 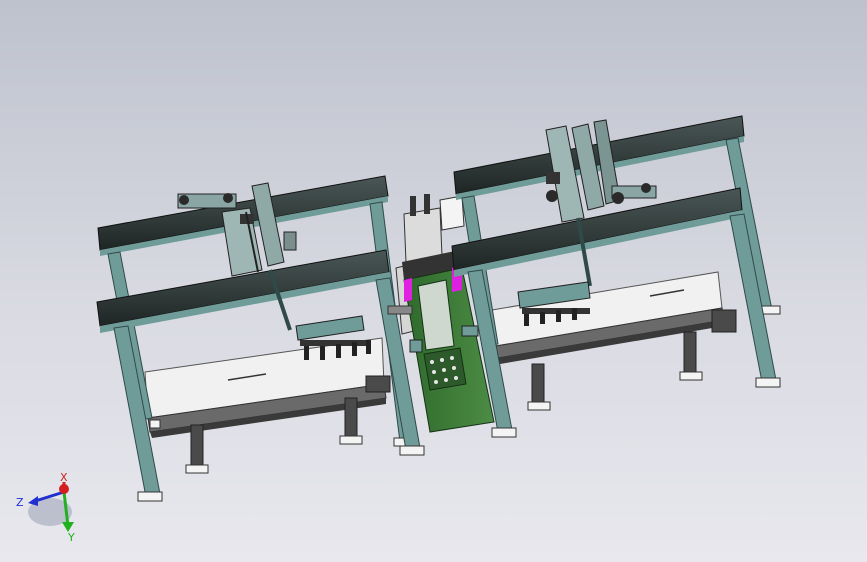 What do you see at coordinates (71, 537) in the screenshot?
I see `triad-y-label: Y` at bounding box center [71, 537].